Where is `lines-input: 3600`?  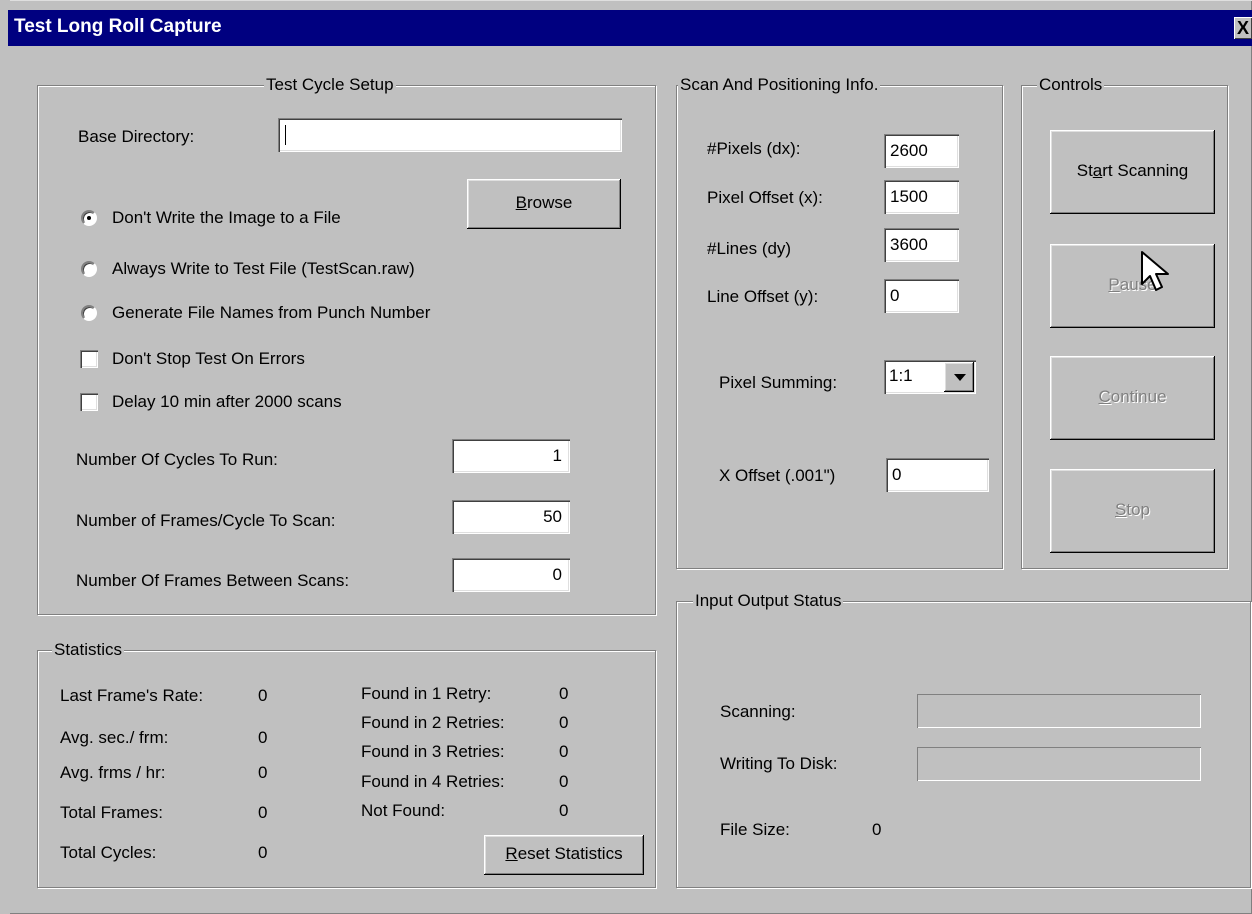 lines-input: 3600 is located at coordinates (921, 245).